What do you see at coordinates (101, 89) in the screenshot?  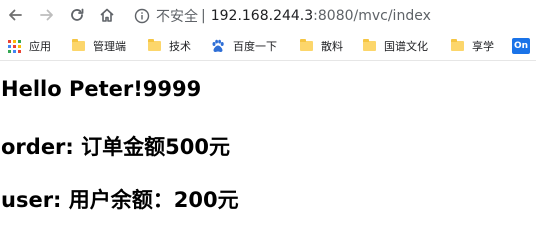 I see `greeting-heading: Hello Peter!9999` at bounding box center [101, 89].